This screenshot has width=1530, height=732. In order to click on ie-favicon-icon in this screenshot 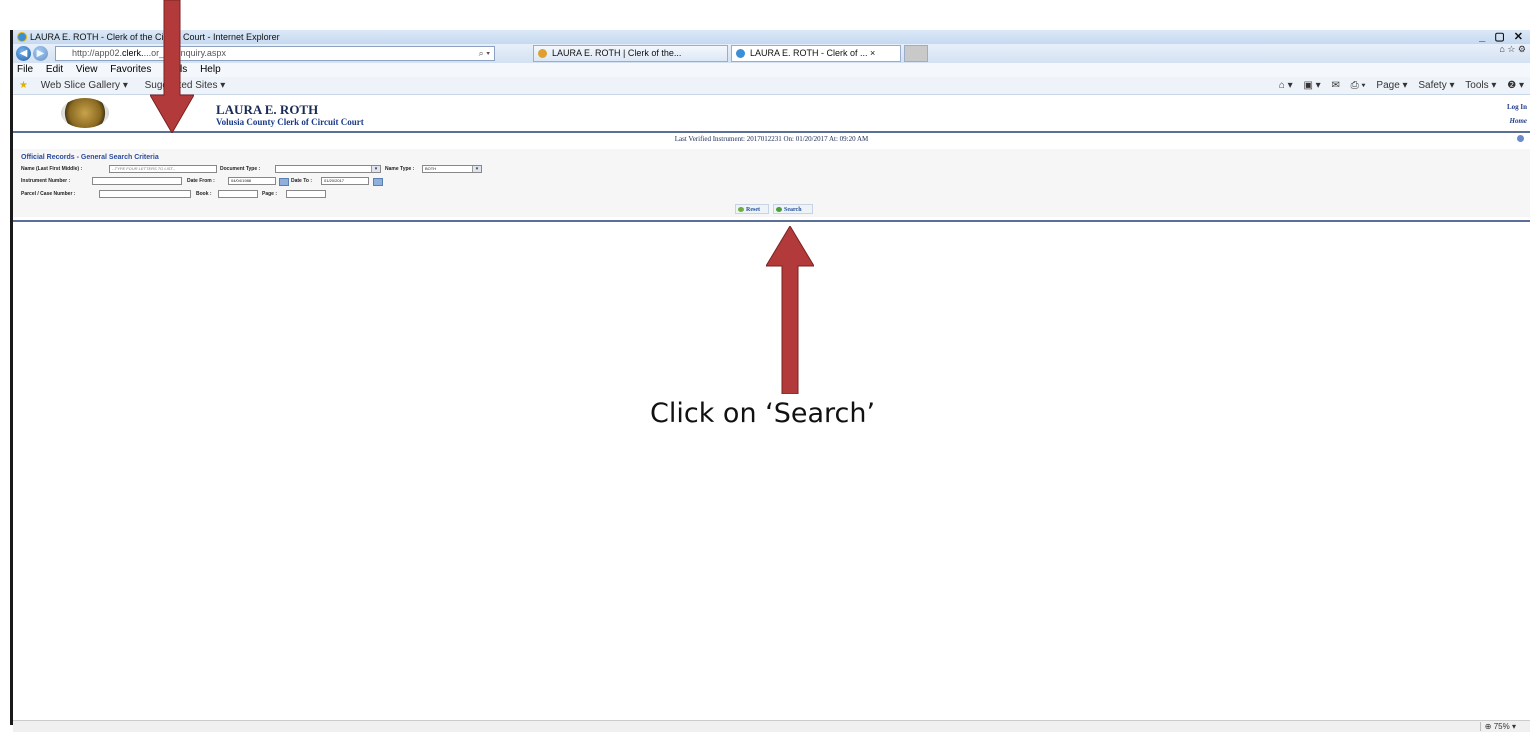, I will do `click(740, 53)`.